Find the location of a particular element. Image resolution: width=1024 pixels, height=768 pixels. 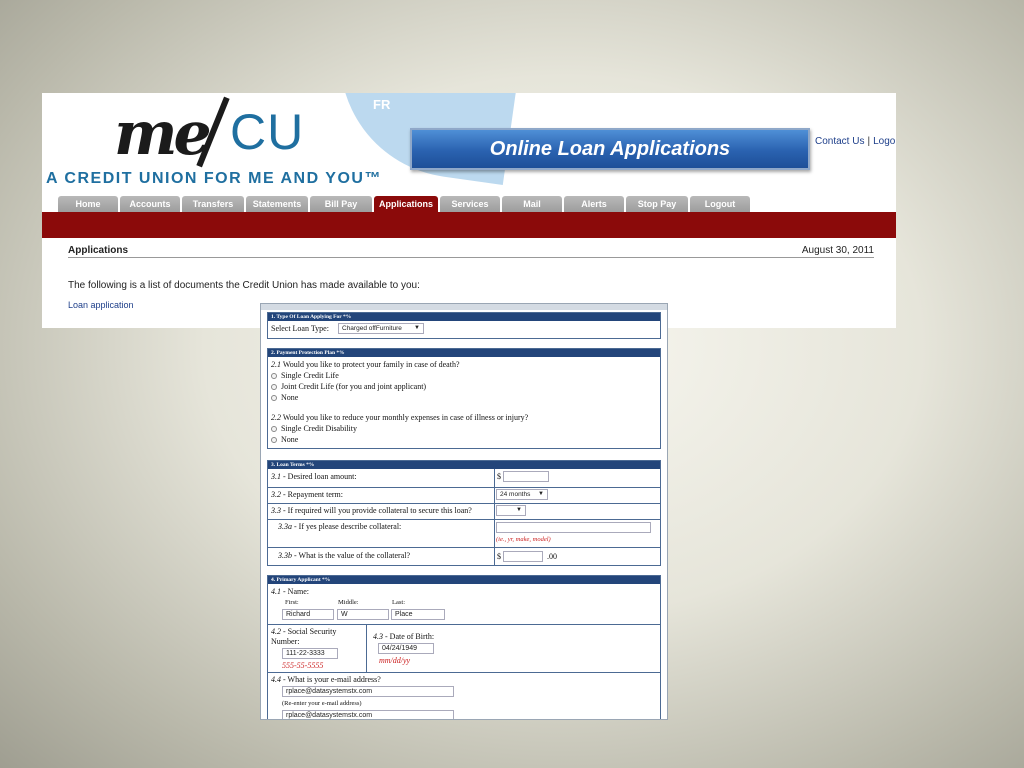

collateral-value-input is located at coordinates (523, 556).